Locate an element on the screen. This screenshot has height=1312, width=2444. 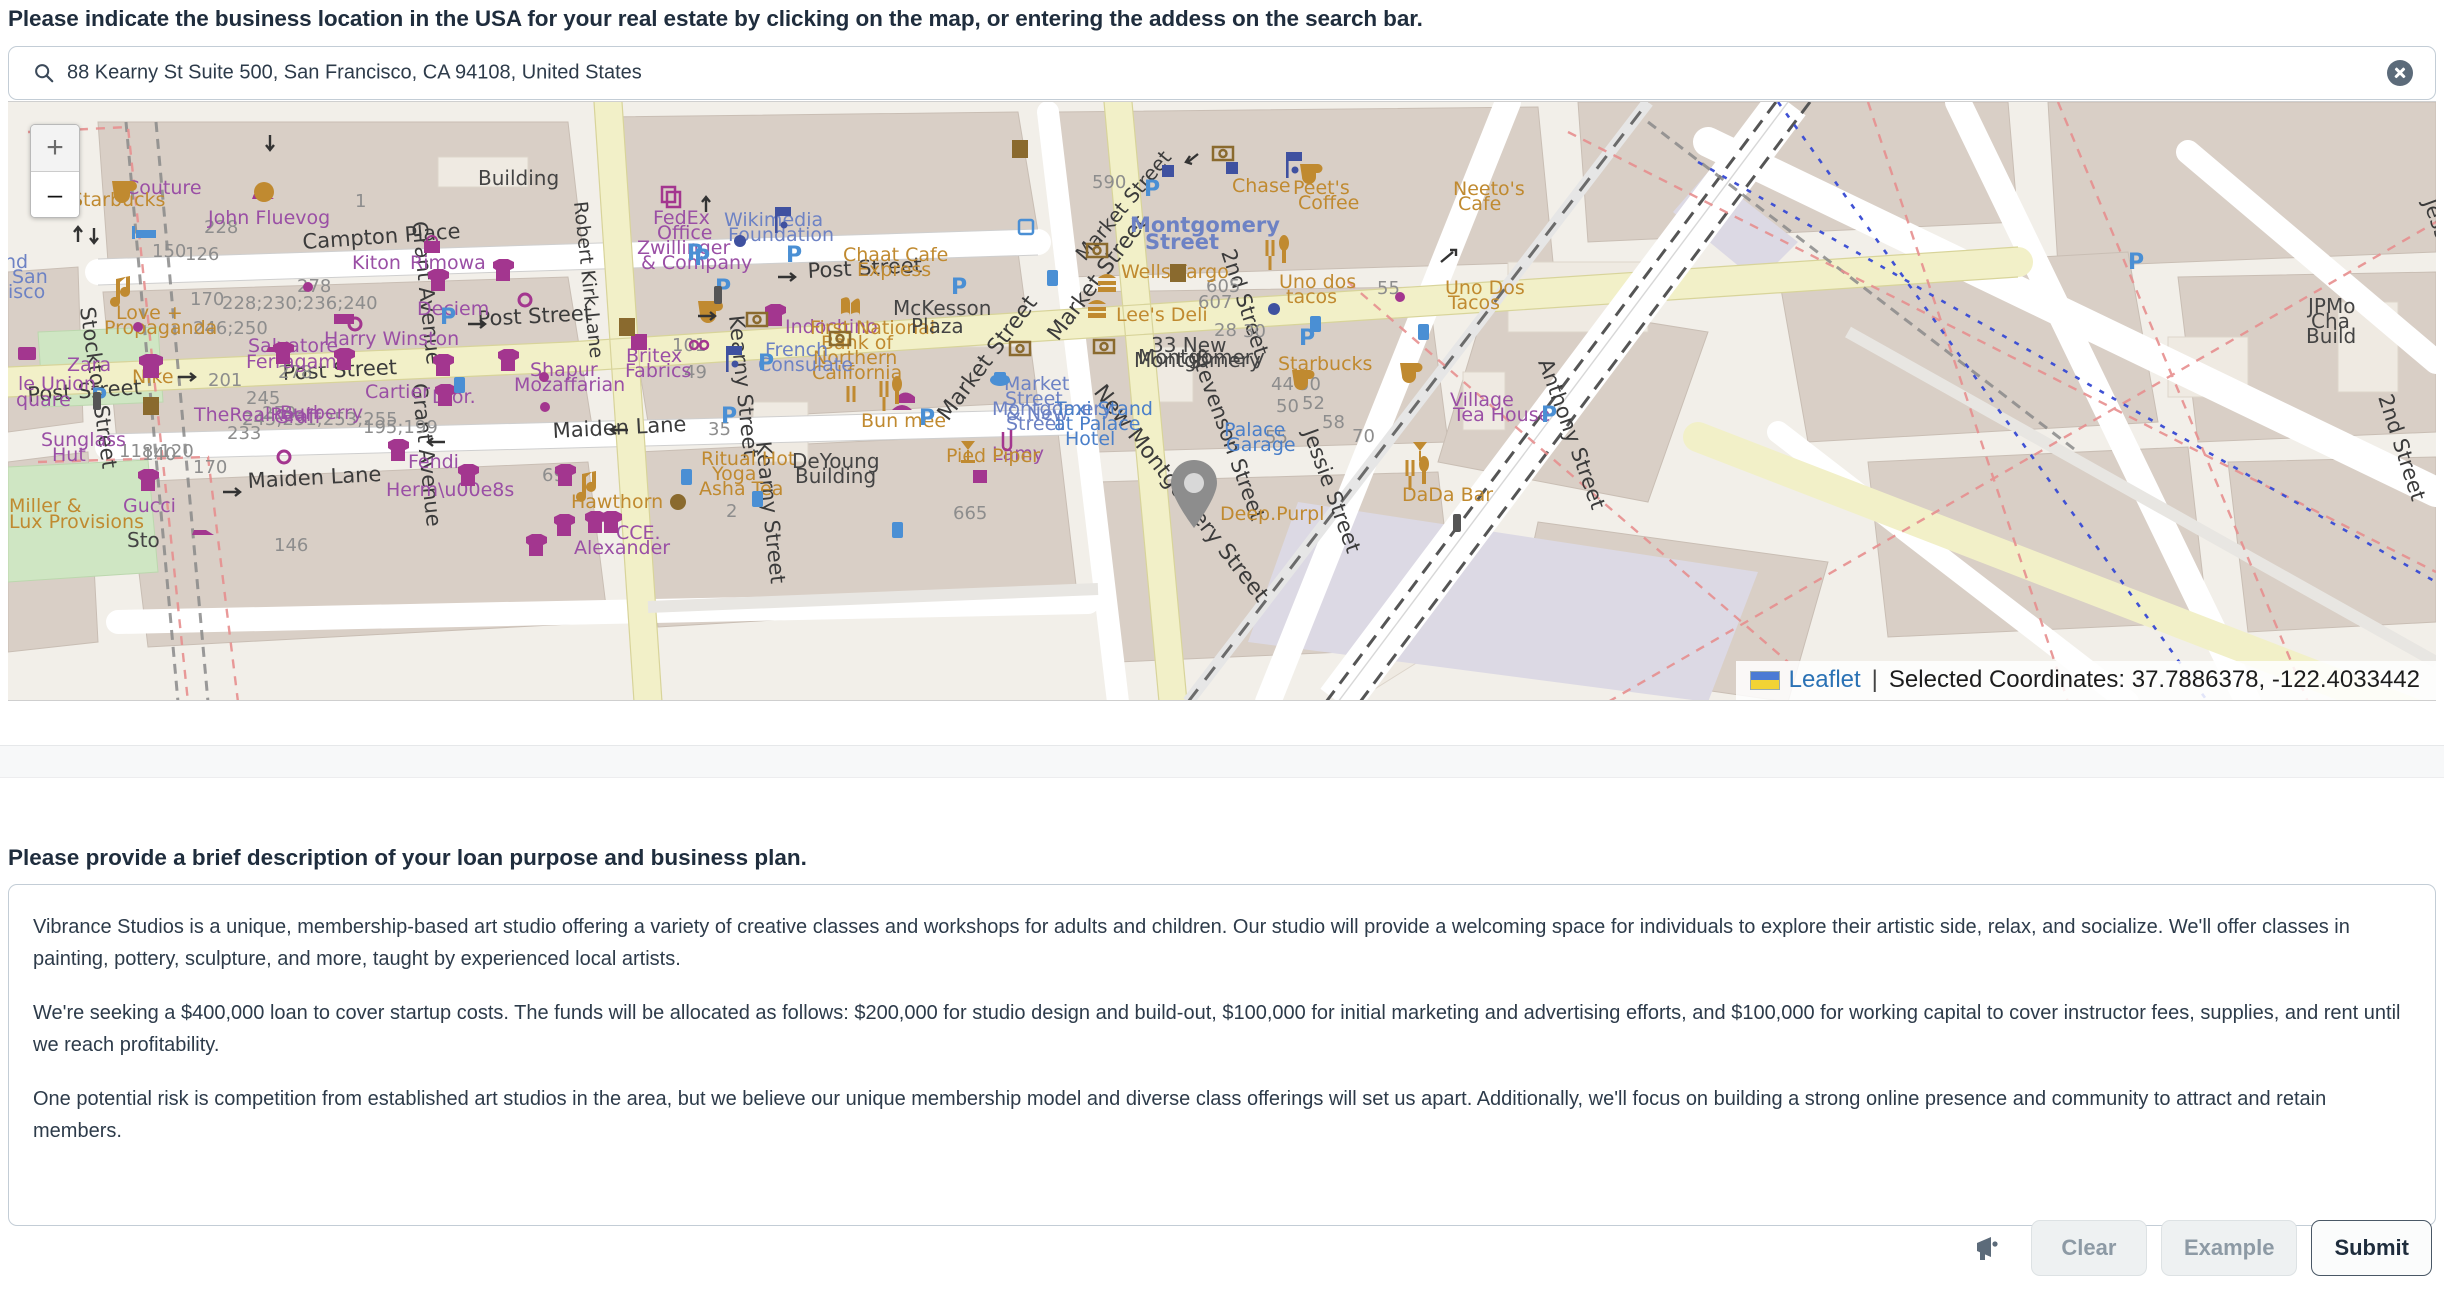
svg-text: 146 is located at coordinates (291, 545).